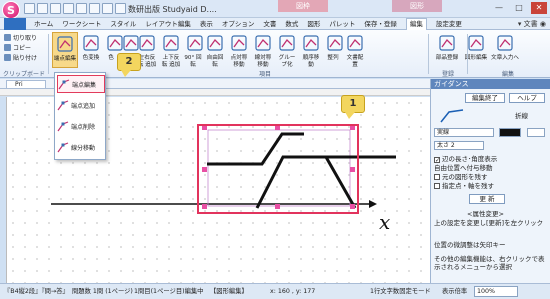 This screenshot has height=299, width=550. What do you see at coordinates (510, 132) in the screenshot?
I see `line-color-select` at bounding box center [510, 132].